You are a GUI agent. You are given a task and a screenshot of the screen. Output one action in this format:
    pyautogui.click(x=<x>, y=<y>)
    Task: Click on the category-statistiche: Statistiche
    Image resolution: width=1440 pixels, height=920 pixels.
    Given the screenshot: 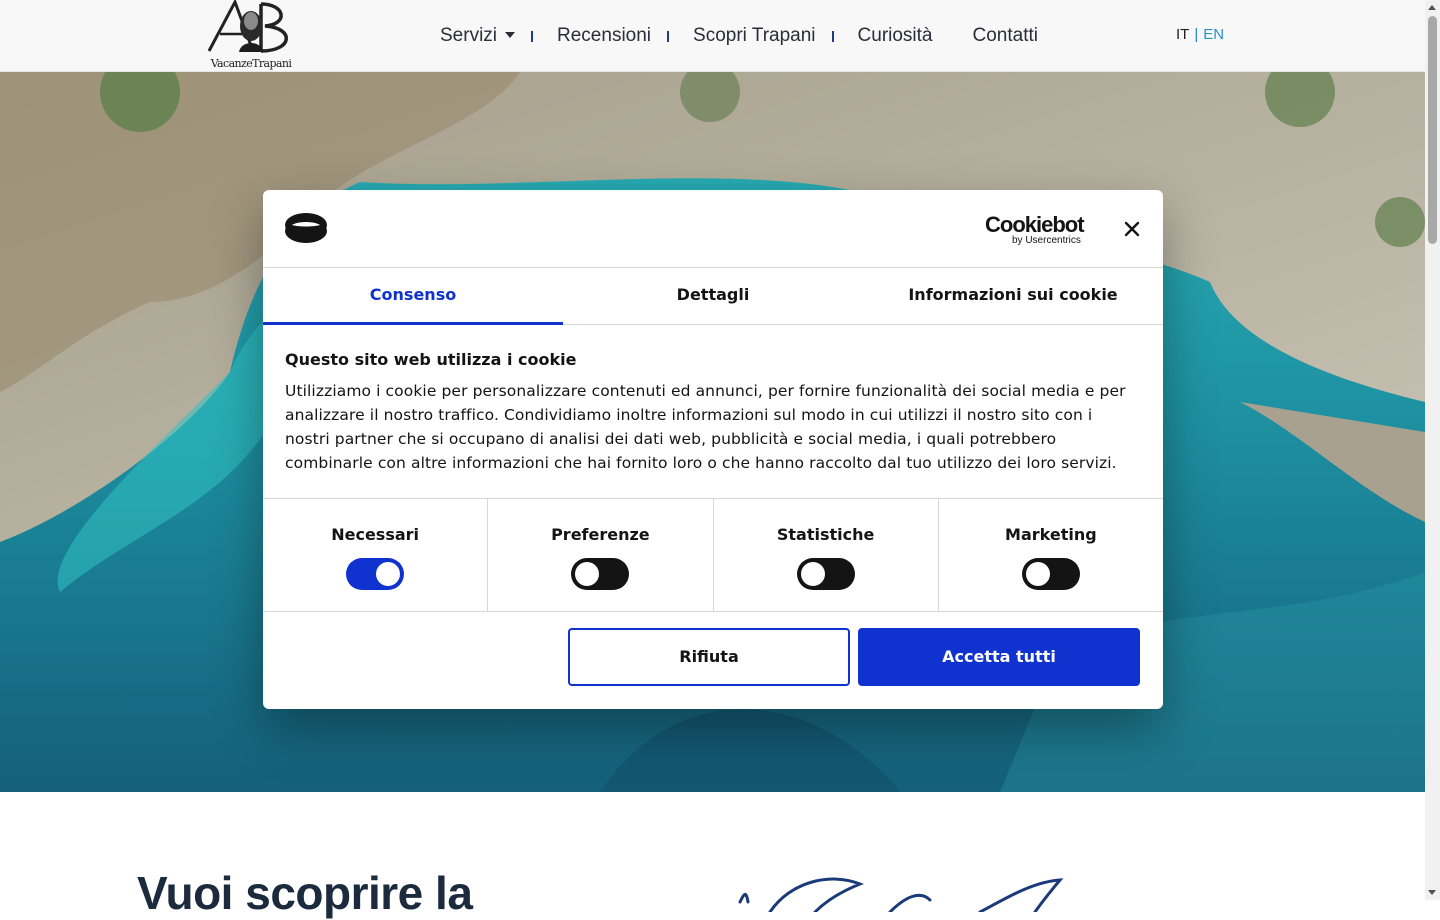 What is the action you would take?
    pyautogui.click(x=826, y=555)
    